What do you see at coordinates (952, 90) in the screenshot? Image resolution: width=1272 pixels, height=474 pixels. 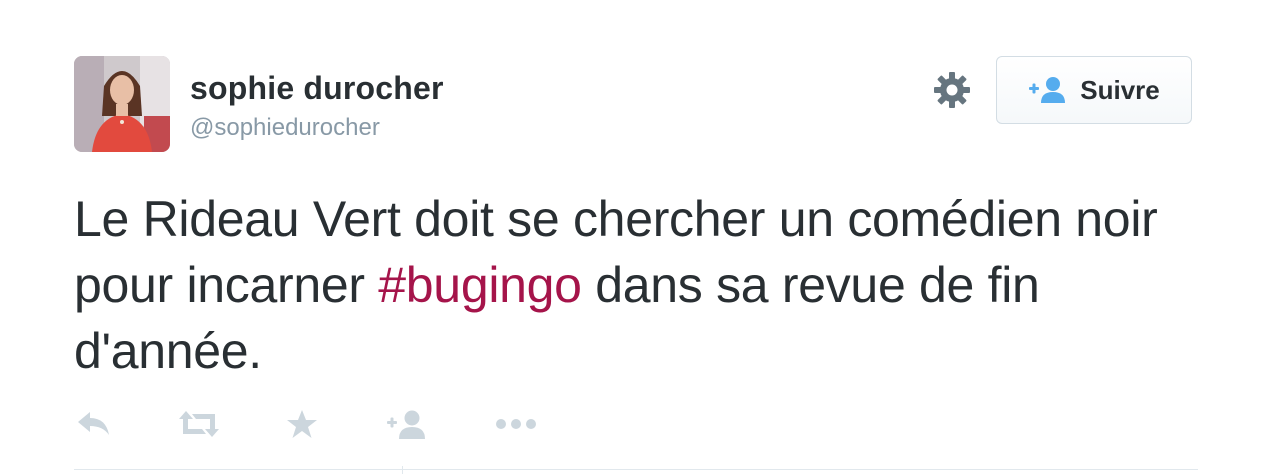 I see `gear-icon` at bounding box center [952, 90].